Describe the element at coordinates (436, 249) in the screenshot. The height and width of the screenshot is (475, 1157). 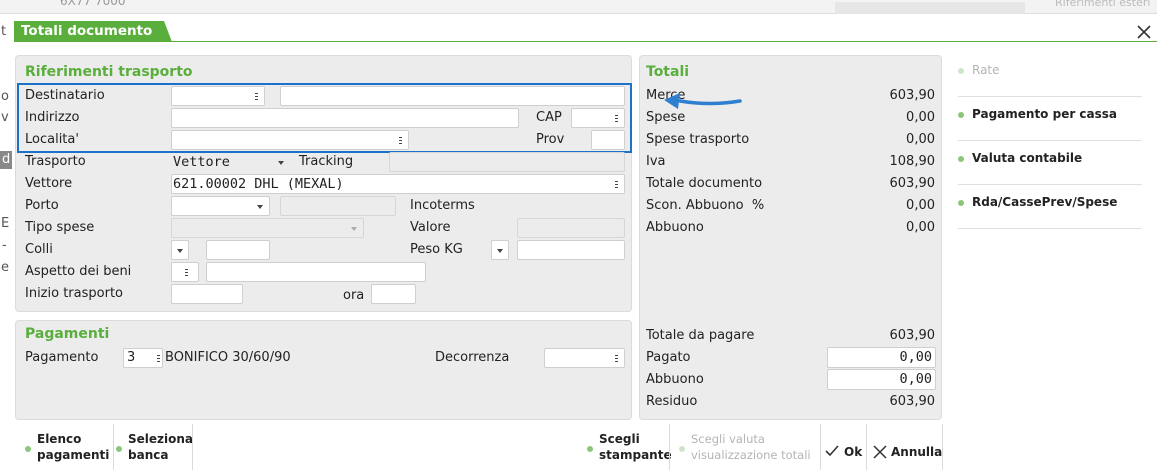
I see `peso-label: Peso KG` at that location.